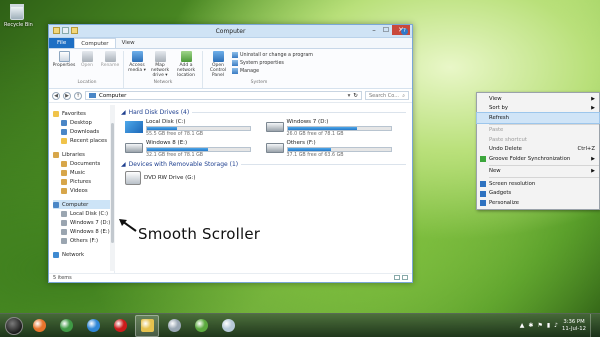 This screenshot has height=337, width=600. Describe the element at coordinates (538, 131) in the screenshot. I see `menu-item-paste: Paste` at that location.